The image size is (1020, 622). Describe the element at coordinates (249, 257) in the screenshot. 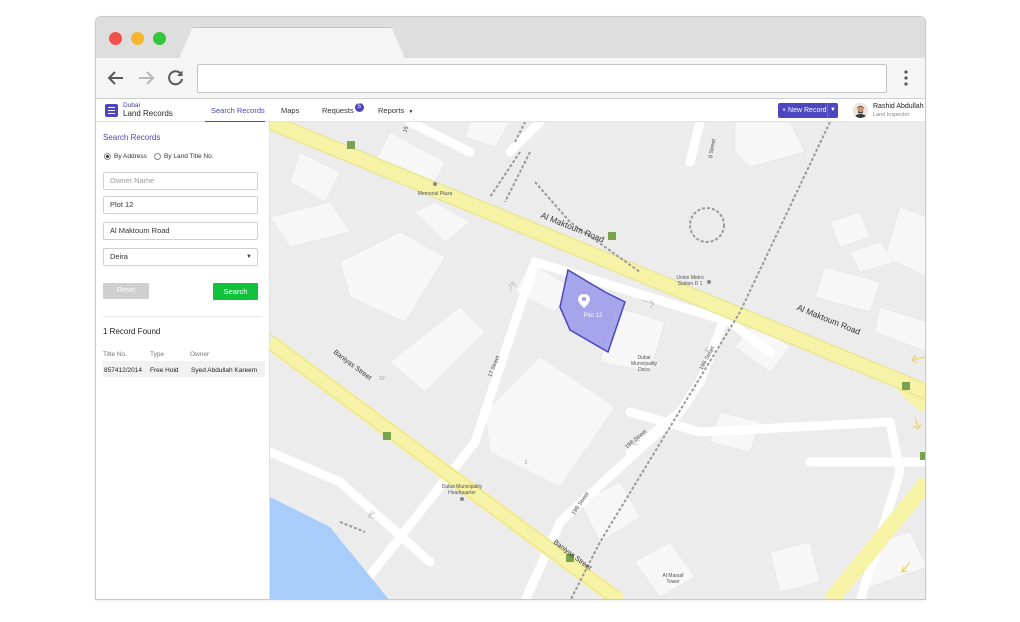

I see `select-arrow-icon: ▼` at that location.